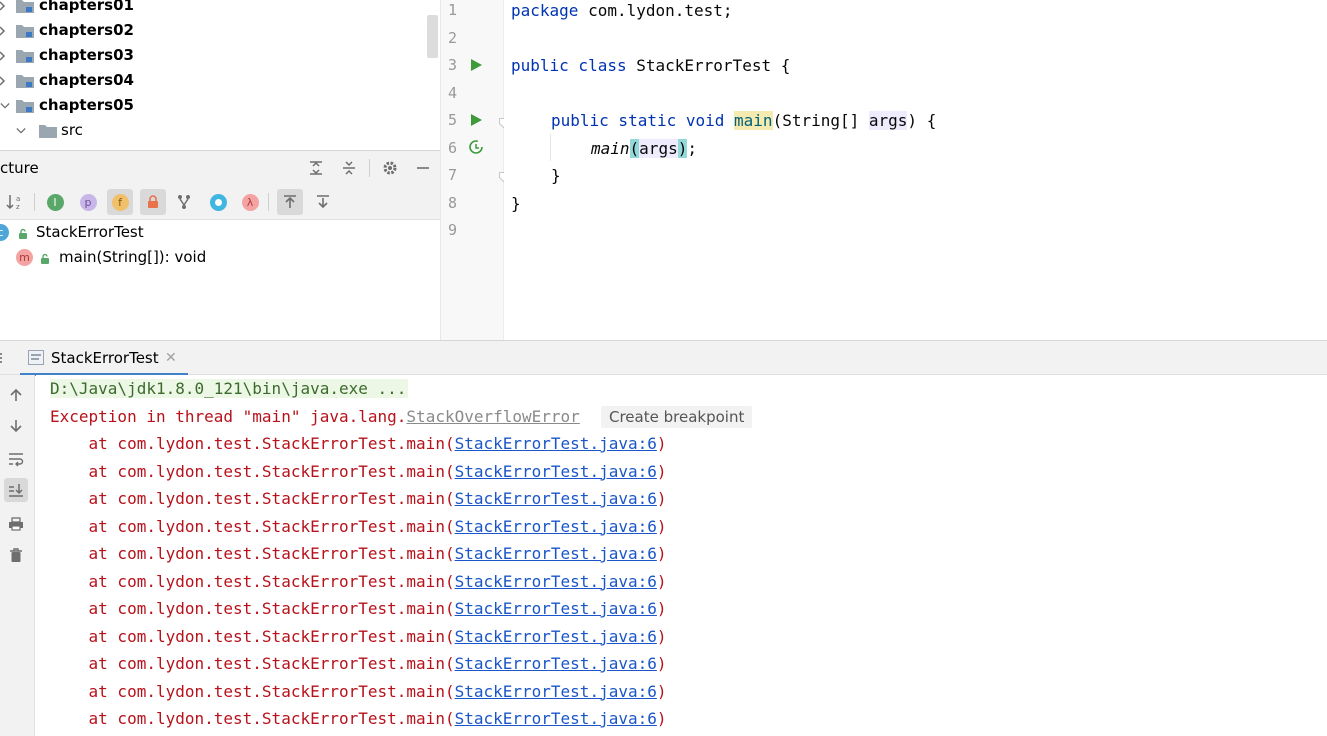 The height and width of the screenshot is (736, 1327). What do you see at coordinates (516, 203) in the screenshot?
I see `code-line-8: }` at bounding box center [516, 203].